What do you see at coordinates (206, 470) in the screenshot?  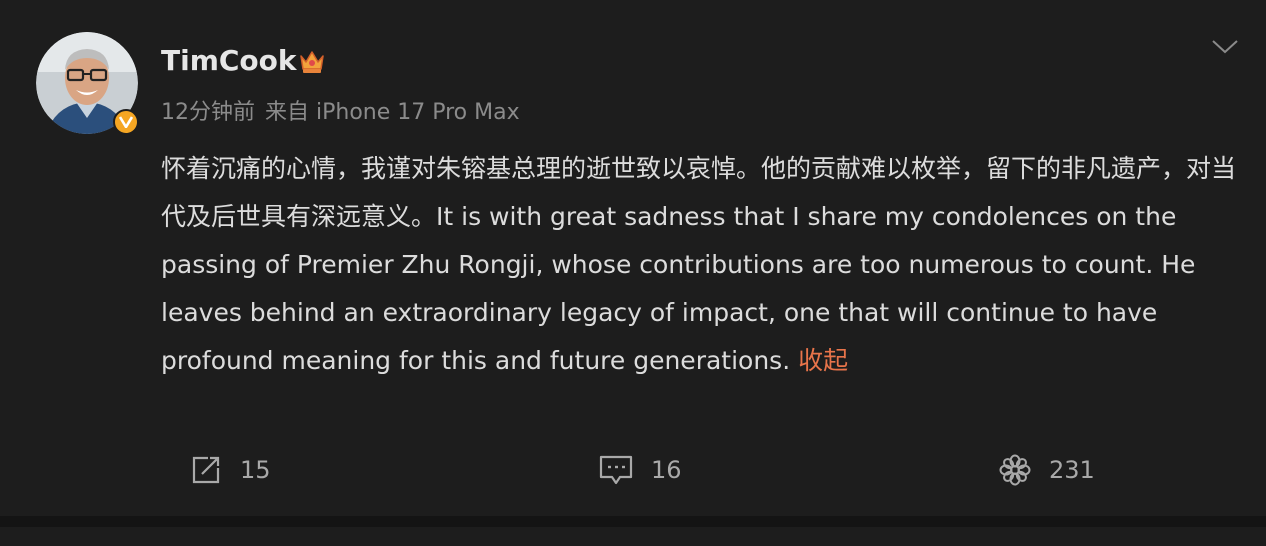 I see `share-icon` at bounding box center [206, 470].